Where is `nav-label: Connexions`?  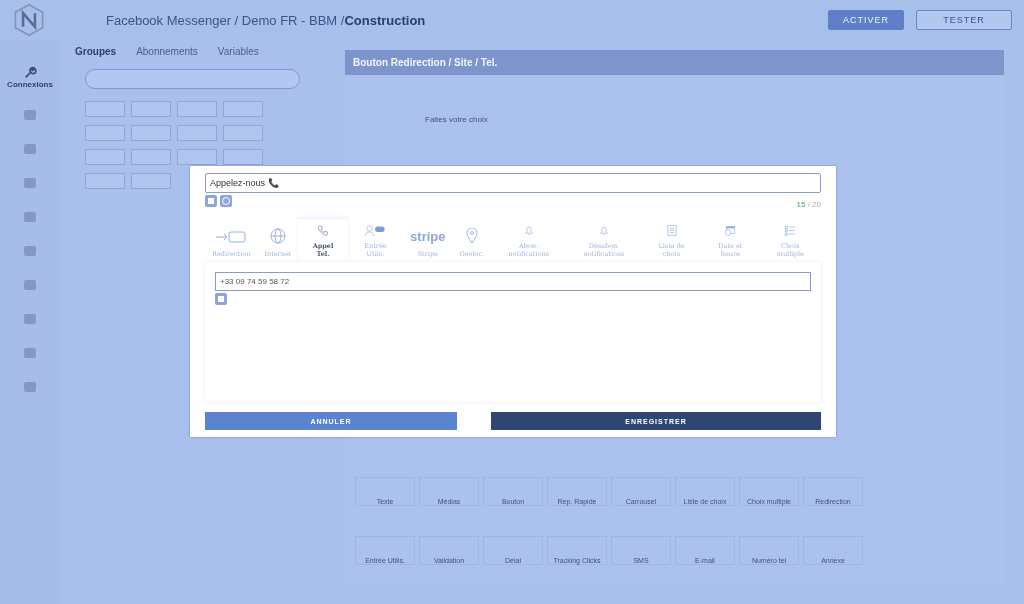 nav-label: Connexions is located at coordinates (30, 84).